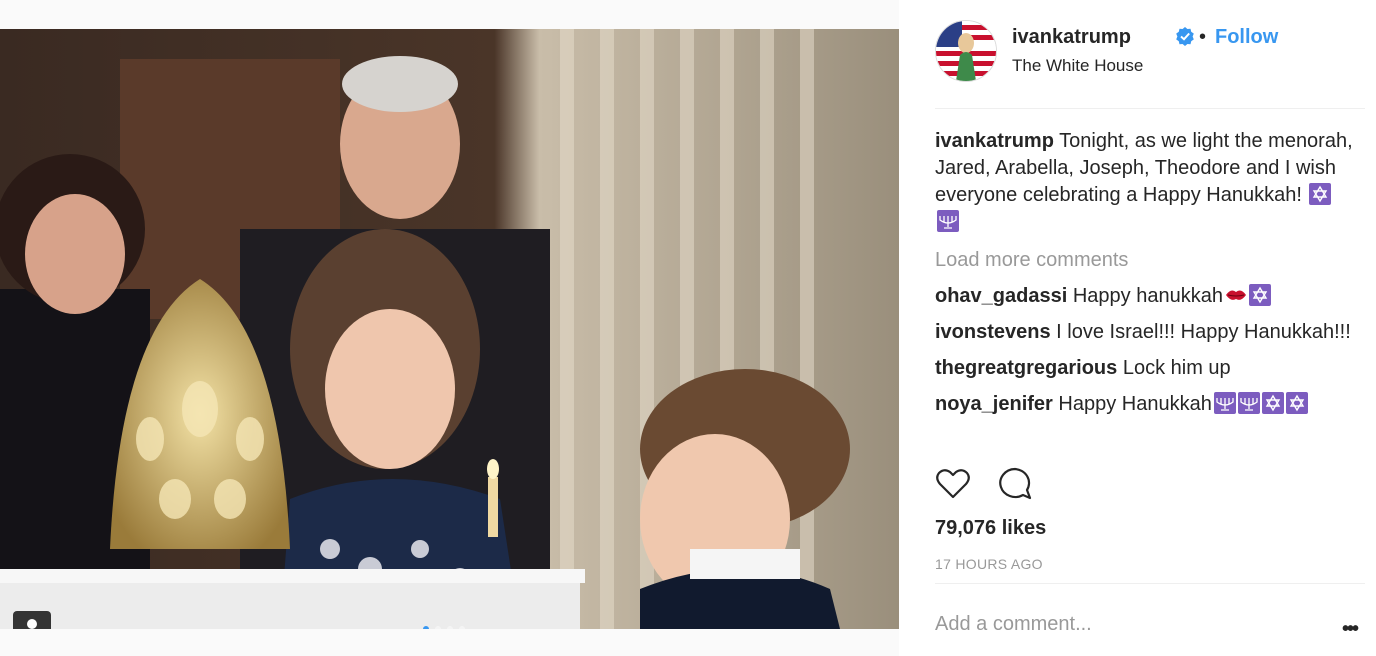  What do you see at coordinates (990, 528) in the screenshot?
I see `likes-count: 79,076 likes` at bounding box center [990, 528].